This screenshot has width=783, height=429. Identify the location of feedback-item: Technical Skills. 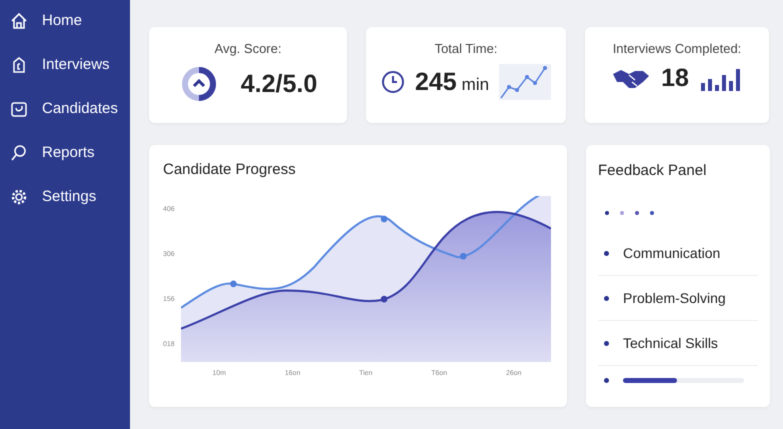
(670, 343).